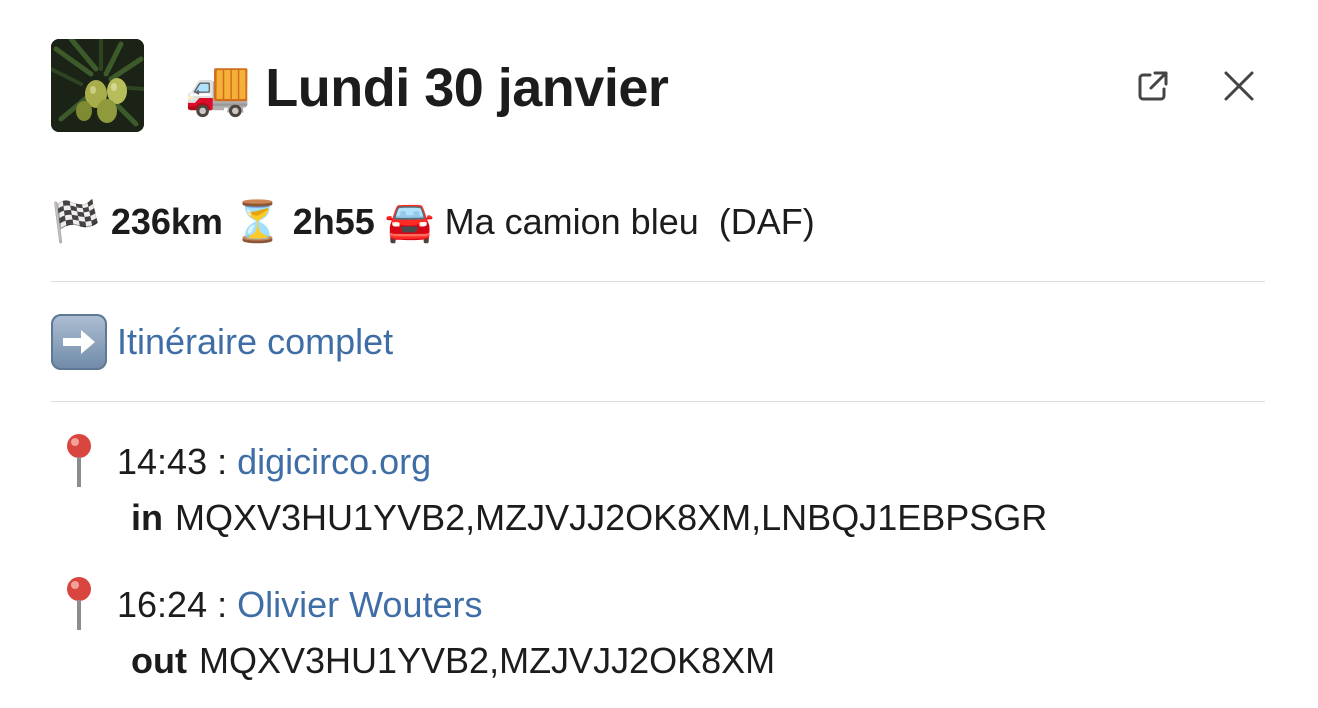  What do you see at coordinates (359, 605) in the screenshot?
I see `stop-place-link: Olivier Wouters` at bounding box center [359, 605].